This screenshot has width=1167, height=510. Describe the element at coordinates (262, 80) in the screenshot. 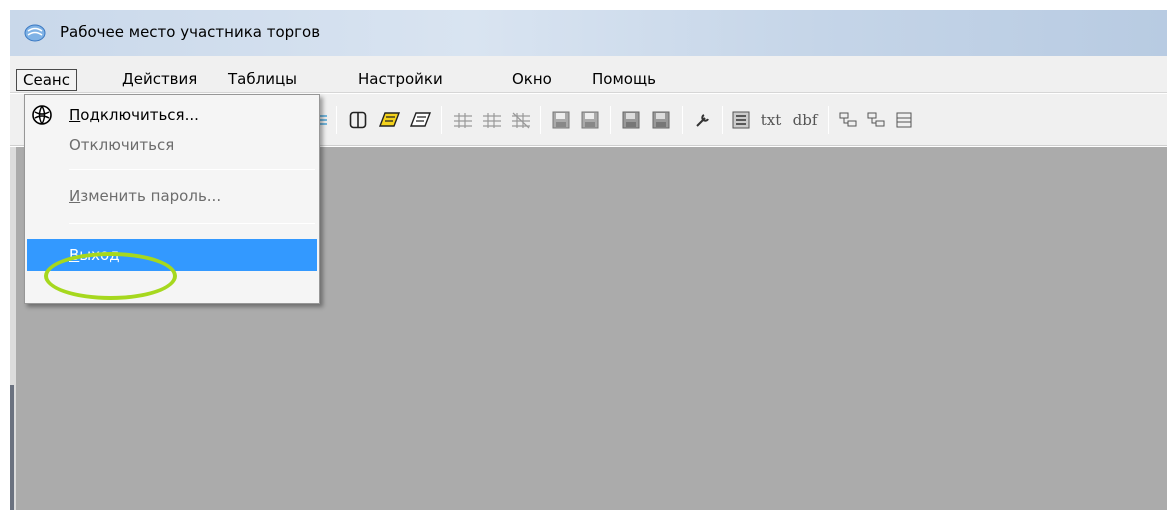

I see `menu-tables: Таблицы` at that location.